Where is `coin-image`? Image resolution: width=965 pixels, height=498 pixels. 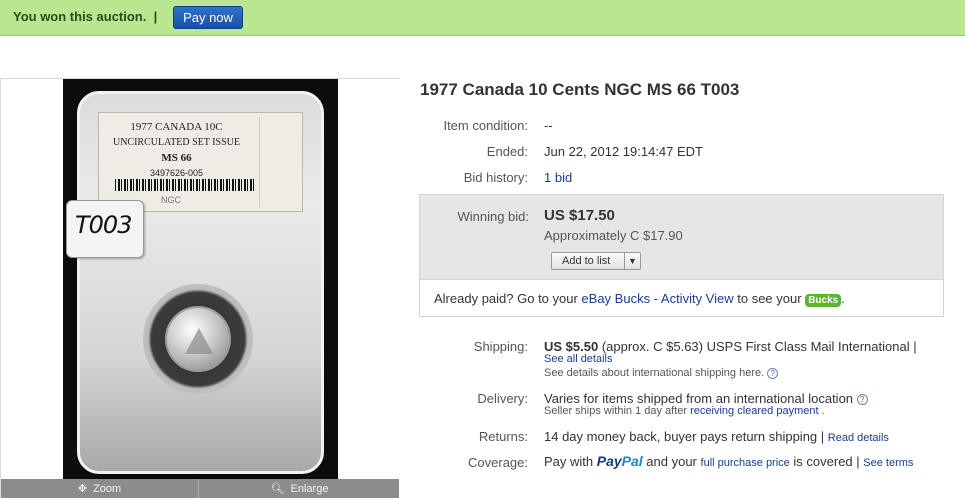 coin-image is located at coordinates (198, 339).